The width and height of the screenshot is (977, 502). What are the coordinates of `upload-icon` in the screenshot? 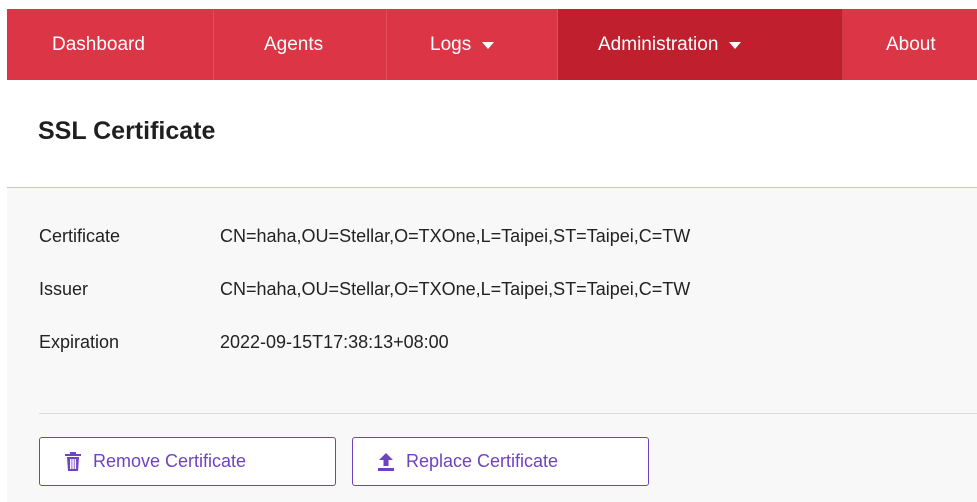 It's located at (386, 462).